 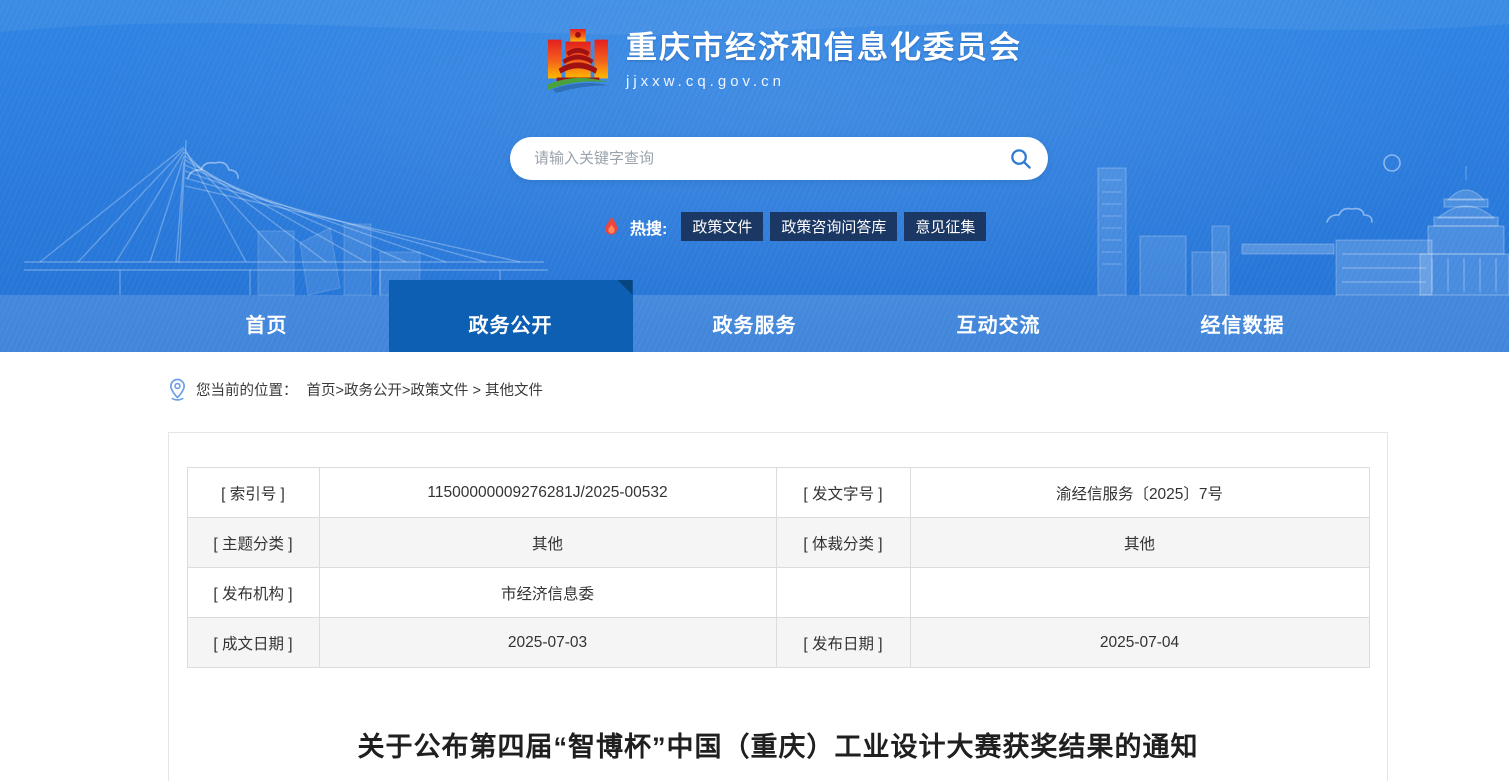 I want to click on table-row-category: [ 主题分类 ] 其他 [ 体裁分类 ] 其他, so click(x=778, y=542).